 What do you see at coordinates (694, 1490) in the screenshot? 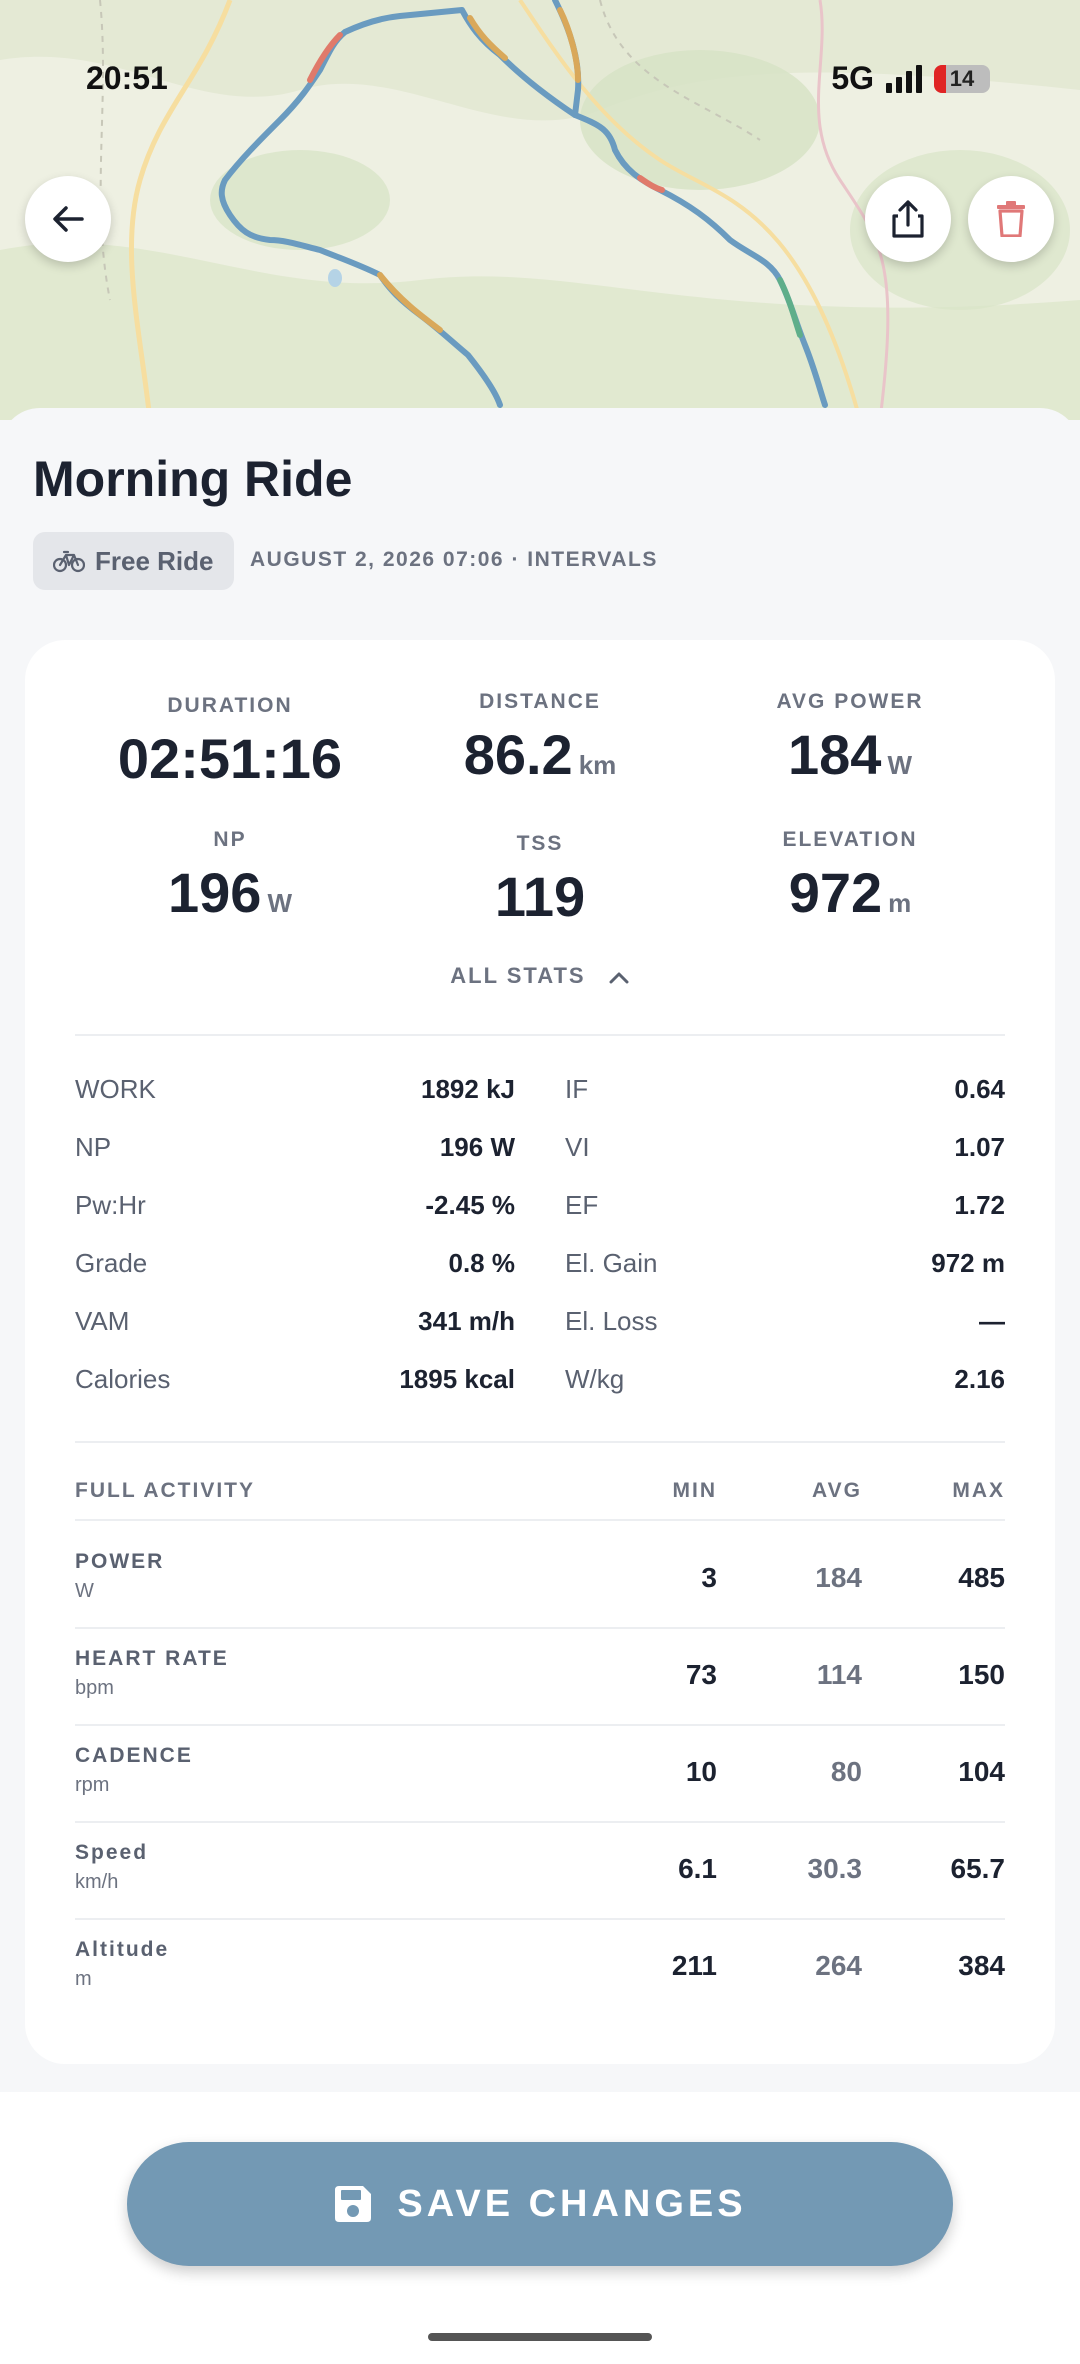
I see `table-header-min: MIN` at bounding box center [694, 1490].